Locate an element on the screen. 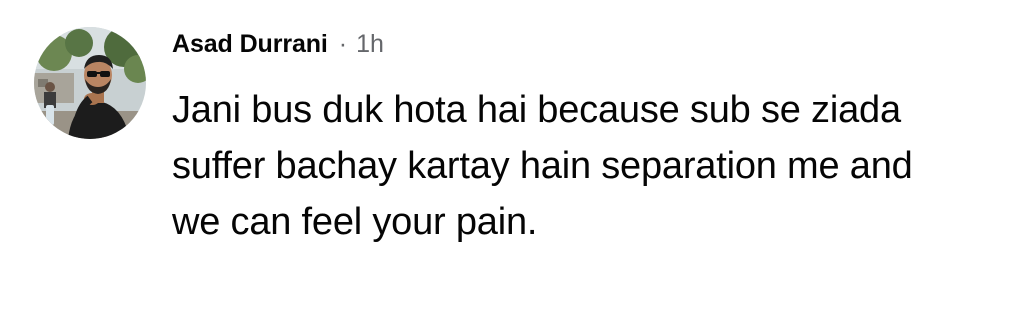 The image size is (1024, 328). comment-header: Asad Durrani · 1h is located at coordinates (278, 47).